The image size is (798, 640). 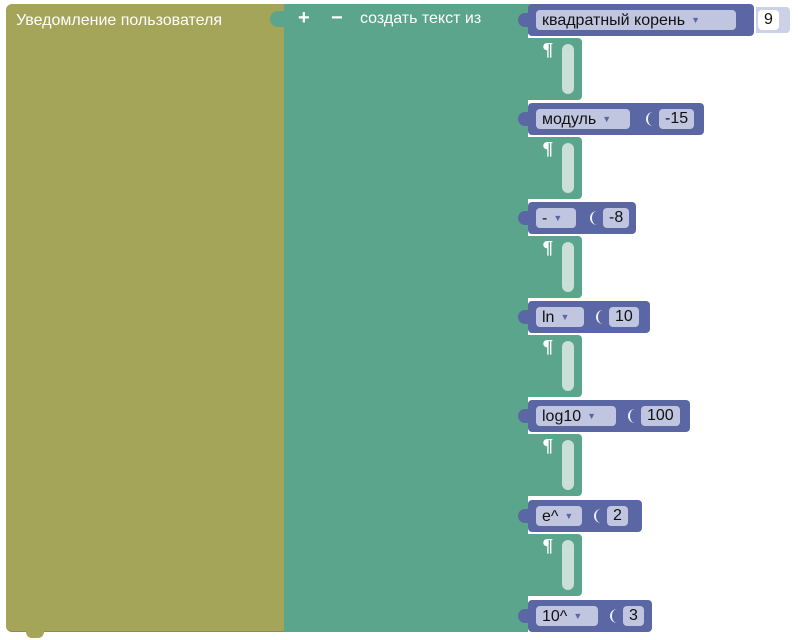 I want to click on operator-label: модуль, so click(x=569, y=119).